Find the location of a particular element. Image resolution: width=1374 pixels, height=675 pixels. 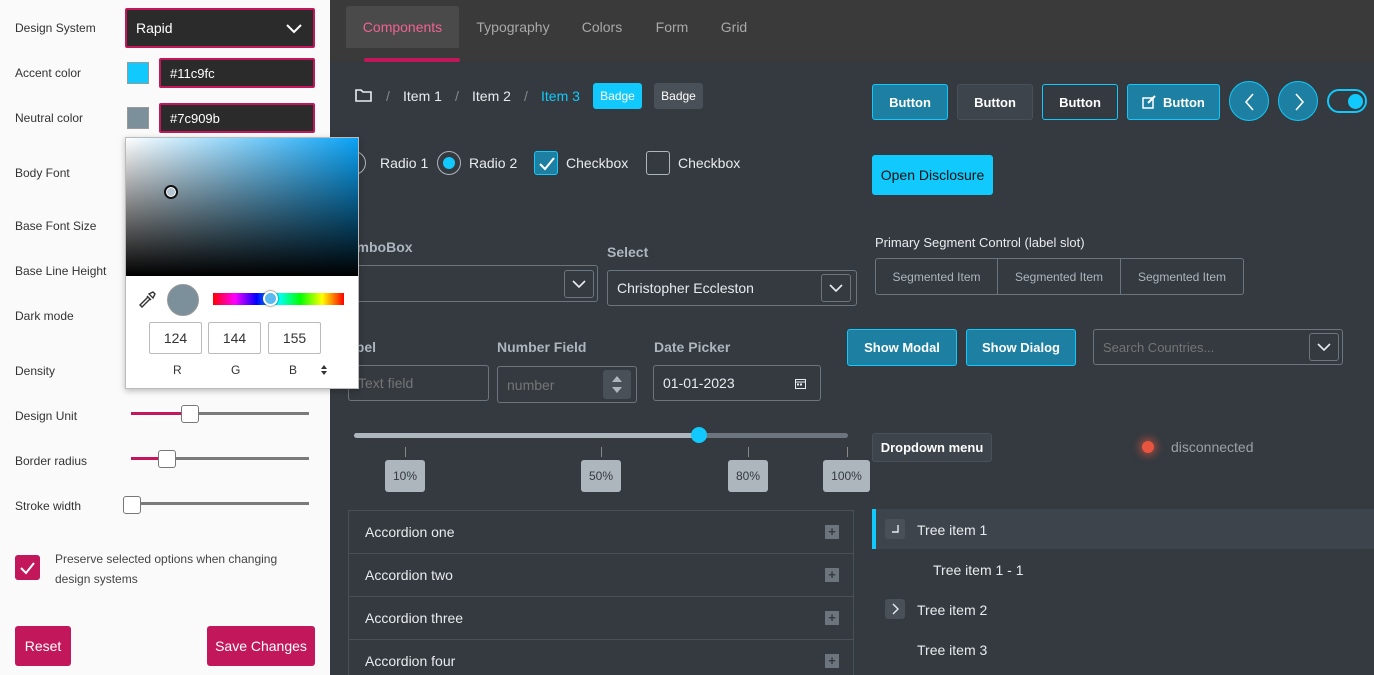

slider-tick is located at coordinates (748, 452).